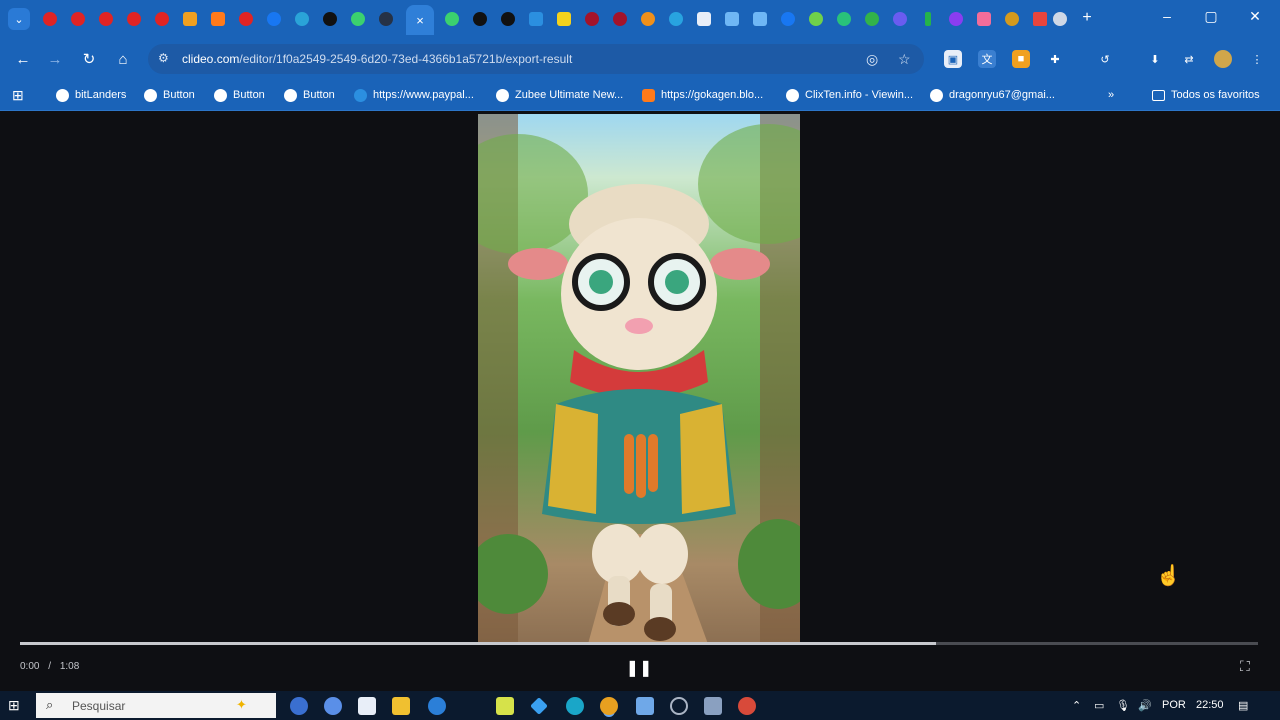 The height and width of the screenshot is (720, 1280). Describe the element at coordinates (437, 706) in the screenshot. I see `edge-icon` at that location.